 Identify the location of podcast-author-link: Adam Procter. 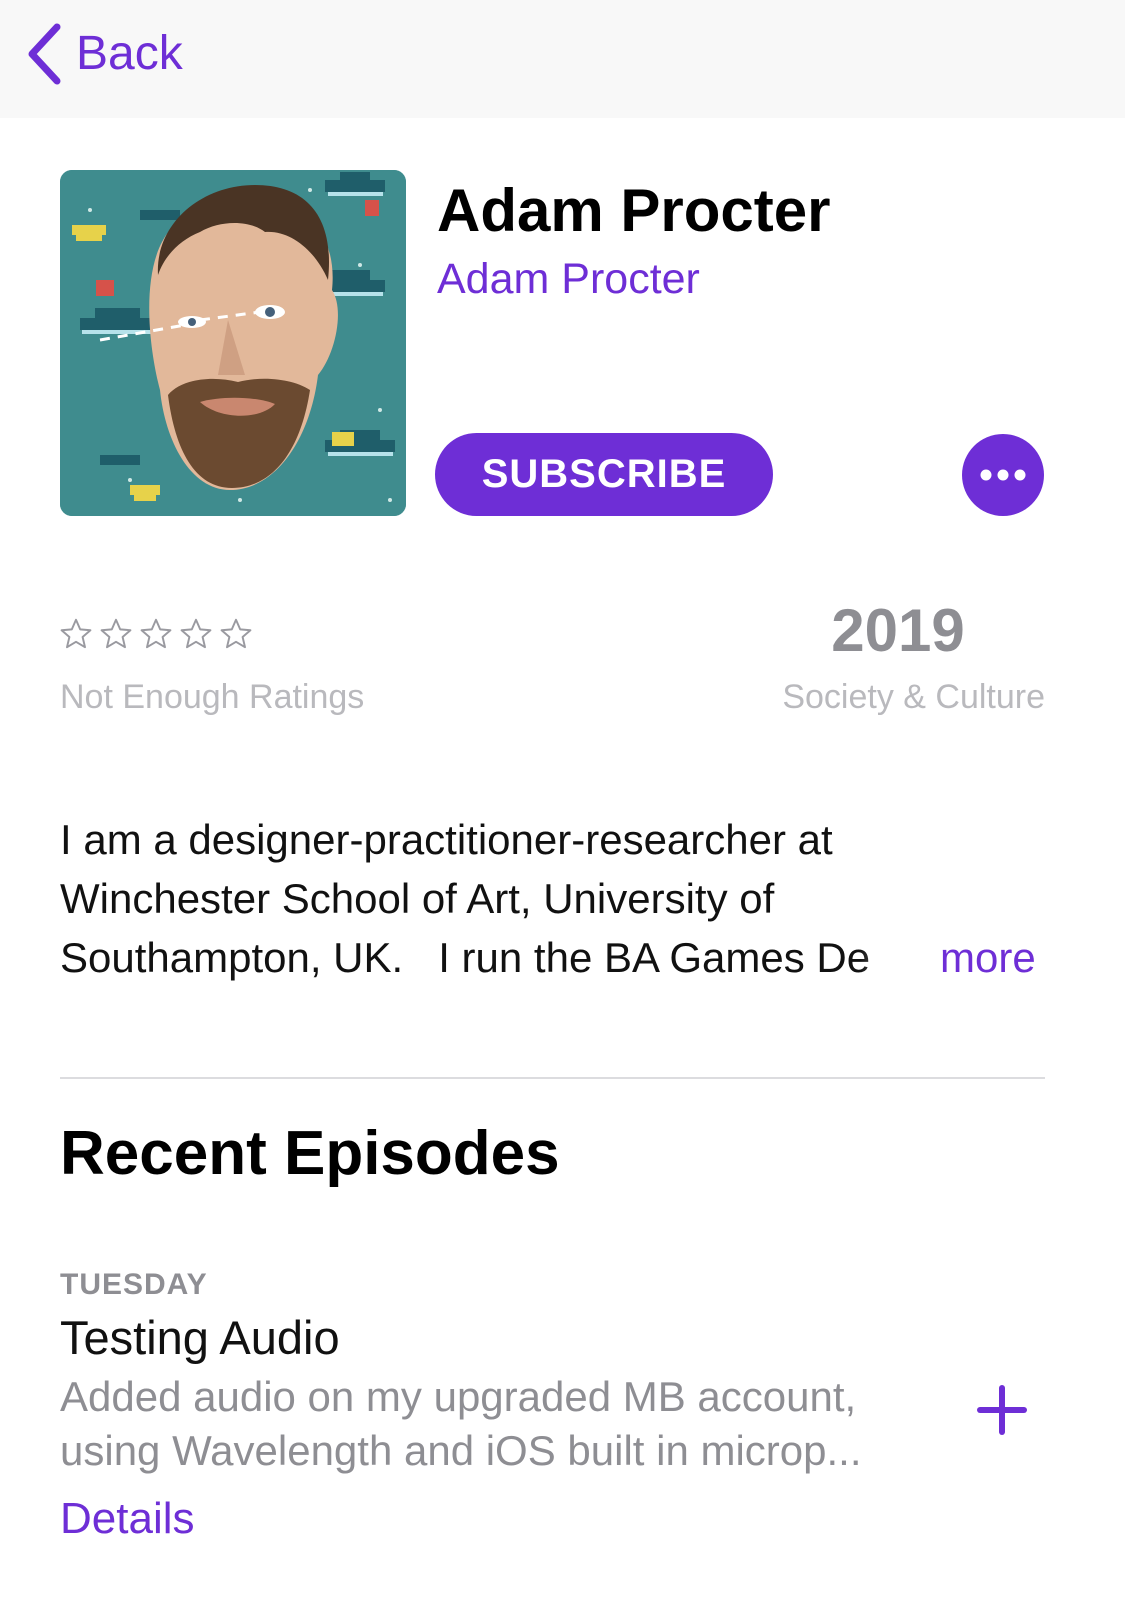
(568, 279).